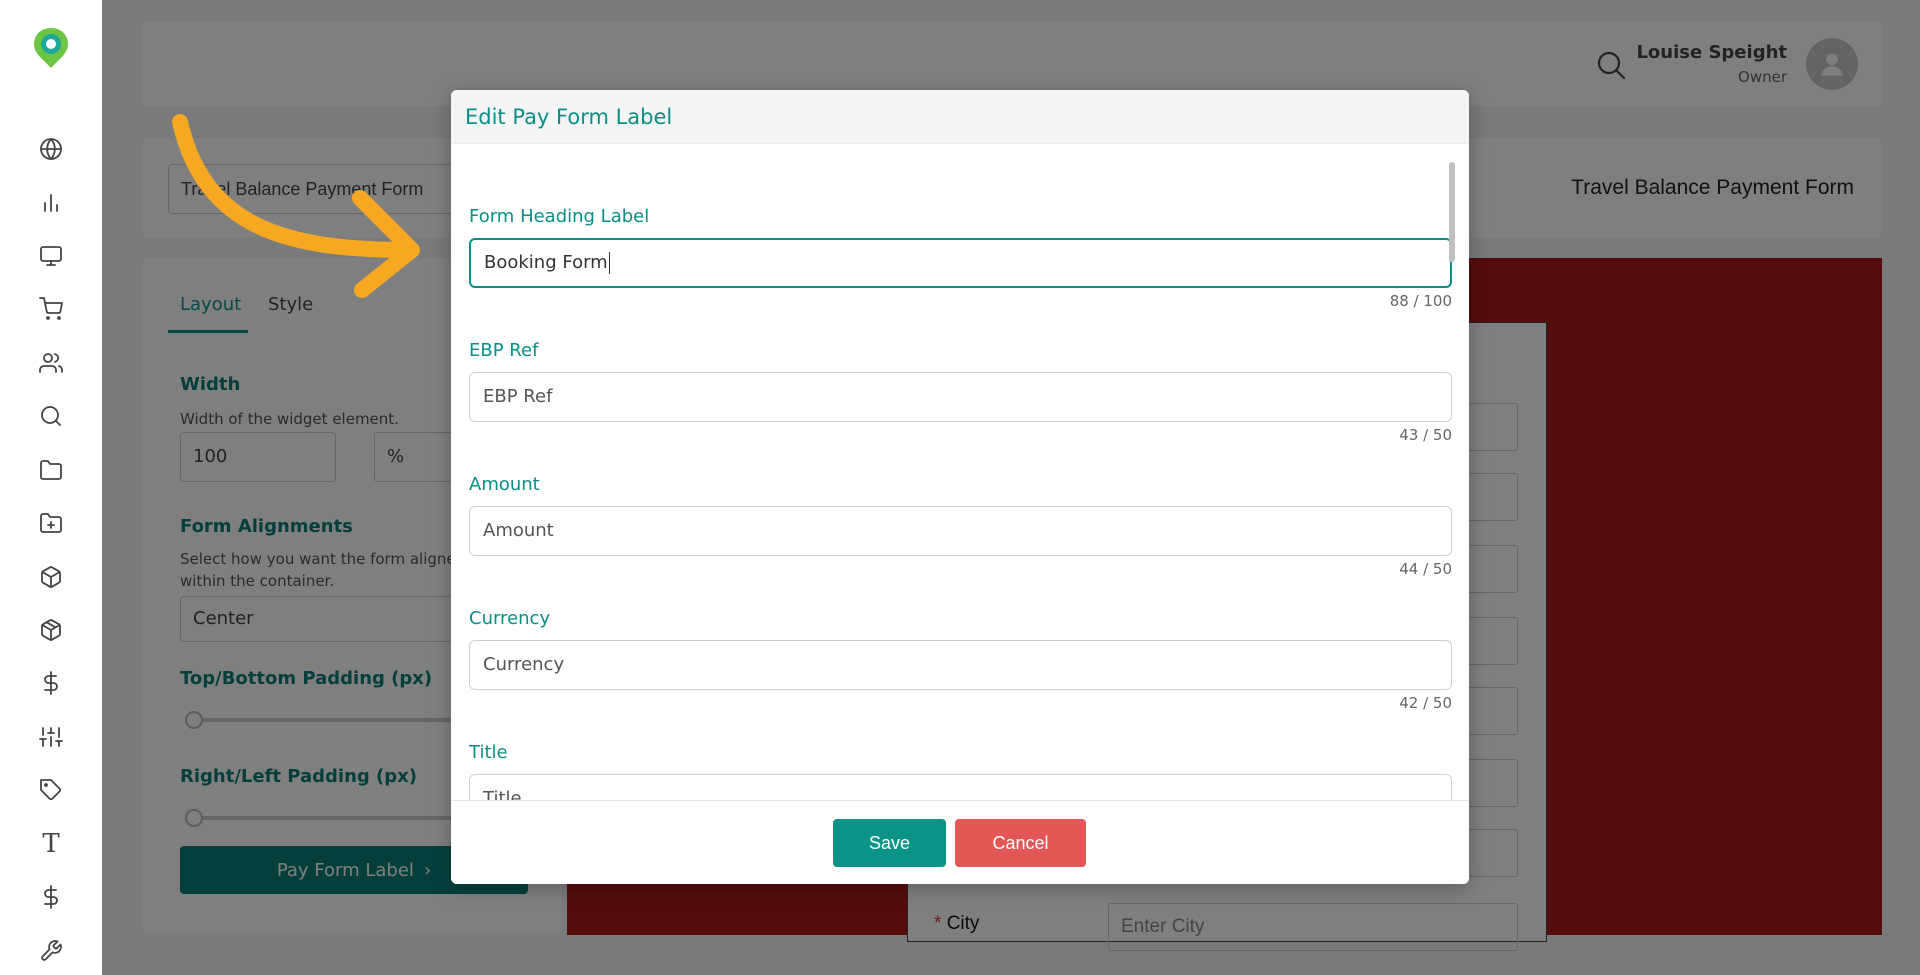 The width and height of the screenshot is (1920, 975). I want to click on ebp-ref-counter: 43 / 50, so click(1425, 435).